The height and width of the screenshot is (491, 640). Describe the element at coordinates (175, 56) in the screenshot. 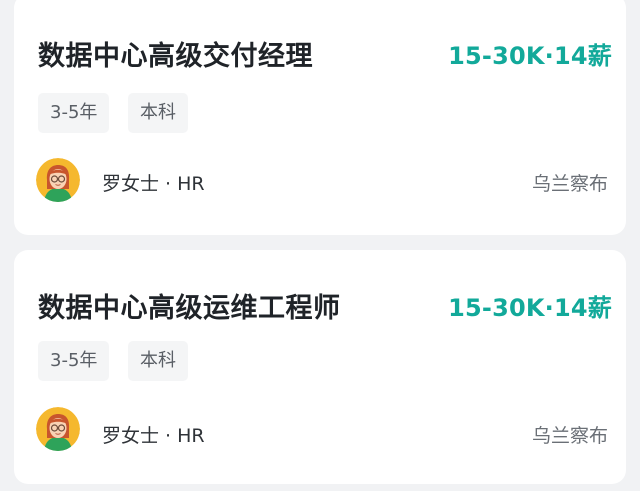

I see `job-title: 数据中心高级交付经理` at that location.